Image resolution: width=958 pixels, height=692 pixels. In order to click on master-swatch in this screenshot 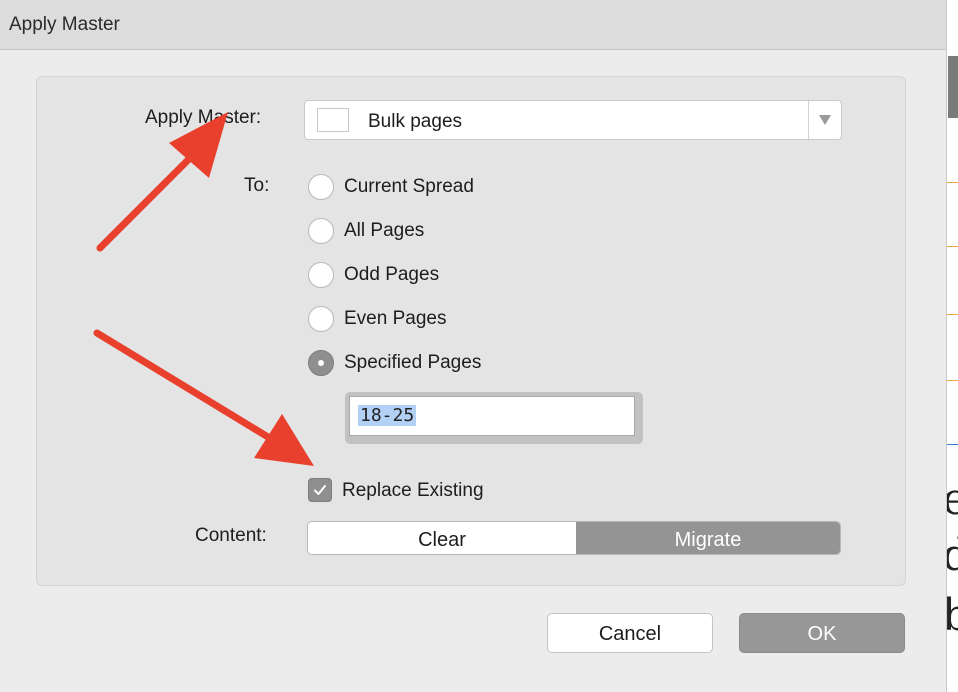, I will do `click(333, 120)`.